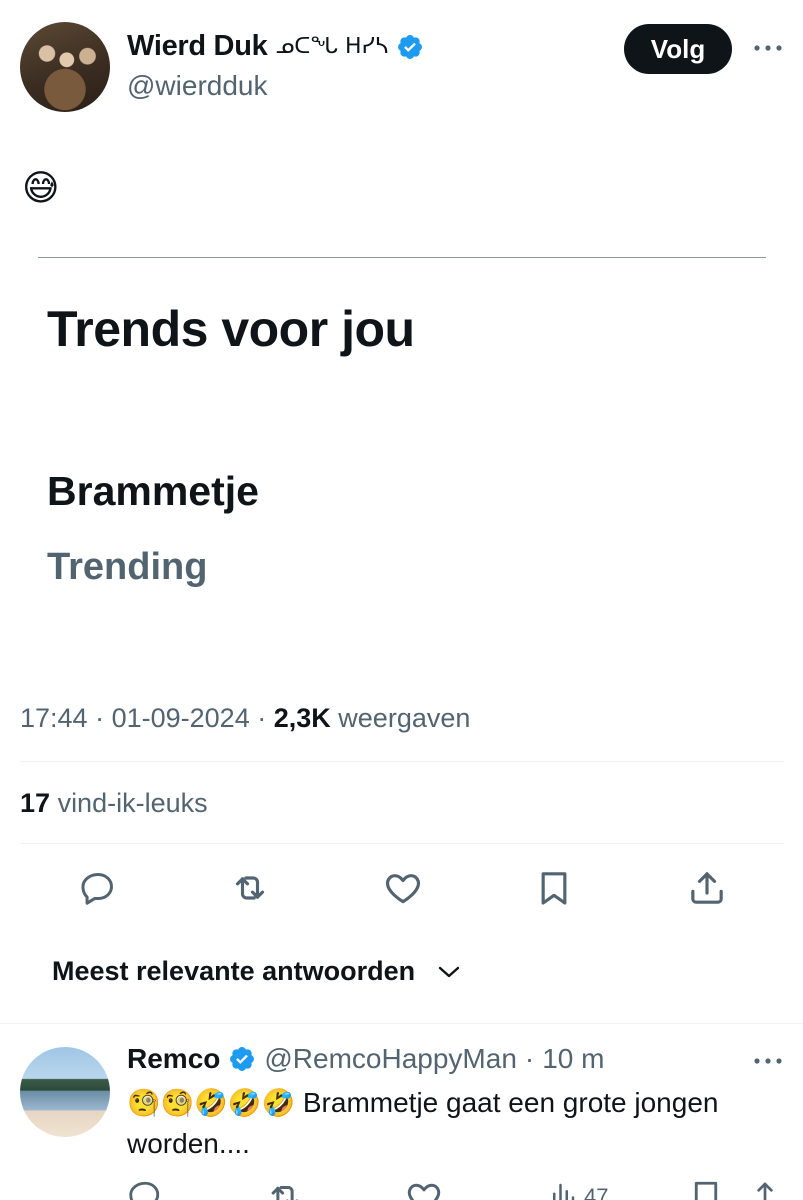 The image size is (803, 1200). Describe the element at coordinates (145, 1189) in the screenshot. I see `reply-reply-icon` at that location.